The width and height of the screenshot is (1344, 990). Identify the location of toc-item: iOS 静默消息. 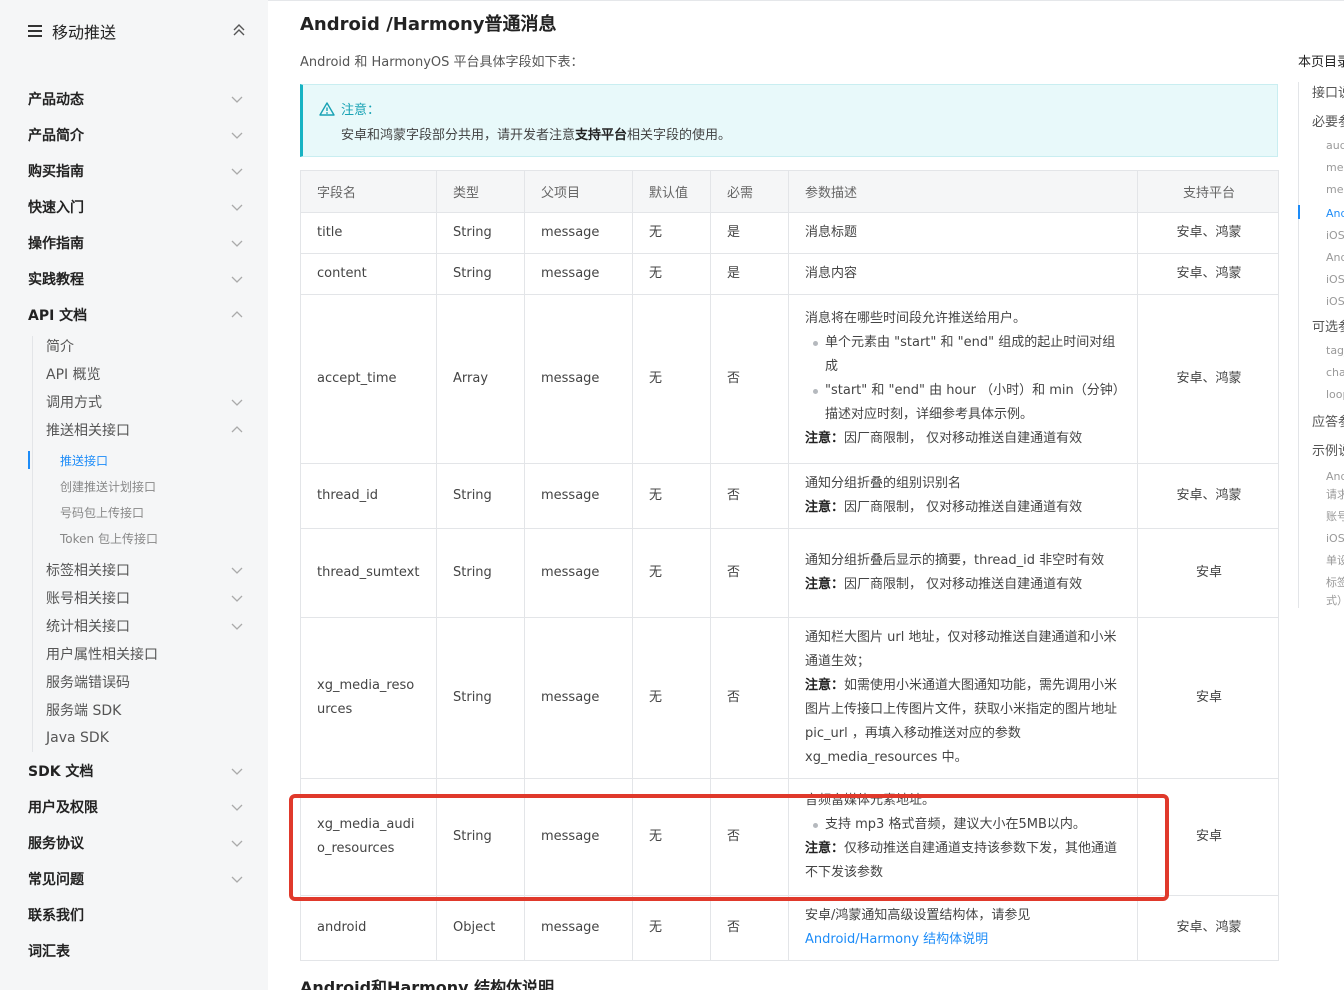
(1335, 279).